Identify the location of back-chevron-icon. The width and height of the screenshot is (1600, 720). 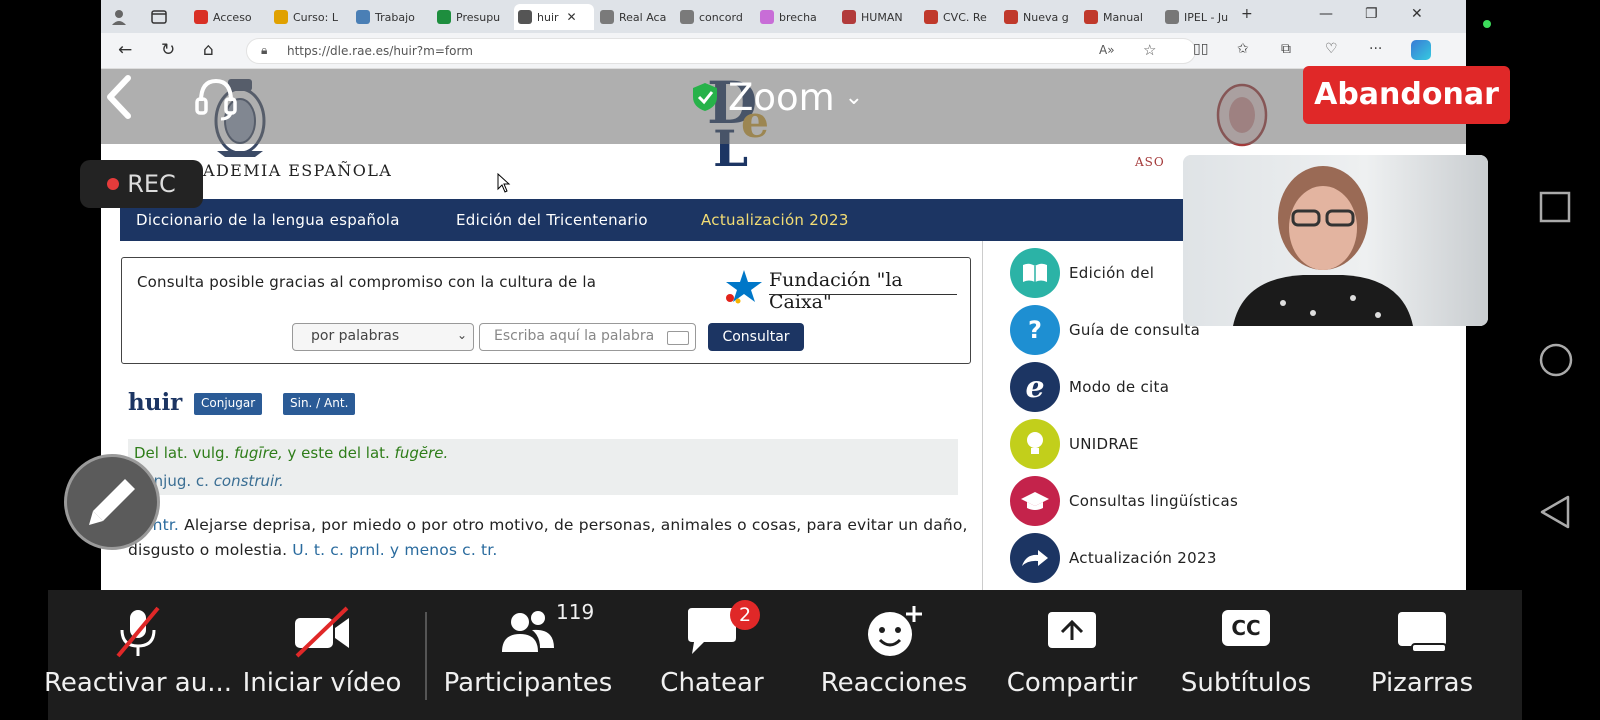
(120, 97).